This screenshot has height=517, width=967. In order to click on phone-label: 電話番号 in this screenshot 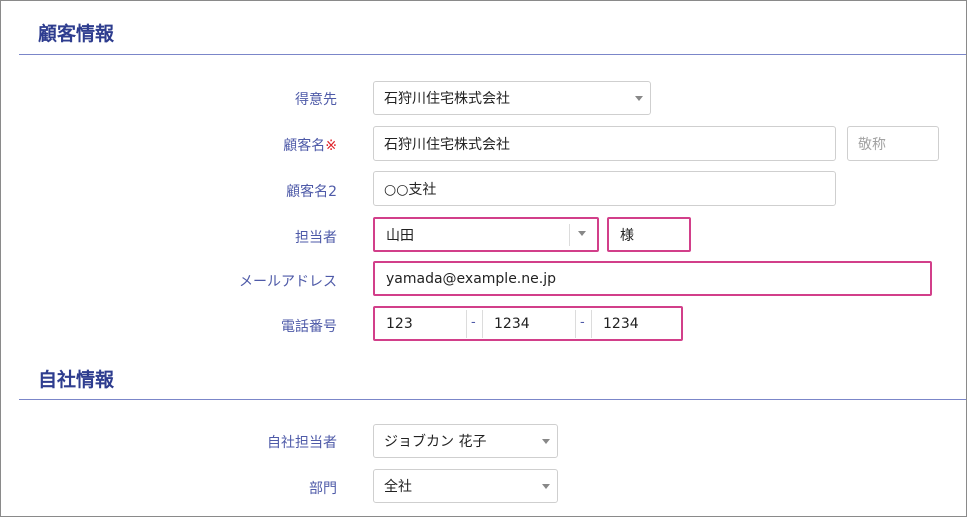, I will do `click(309, 327)`.